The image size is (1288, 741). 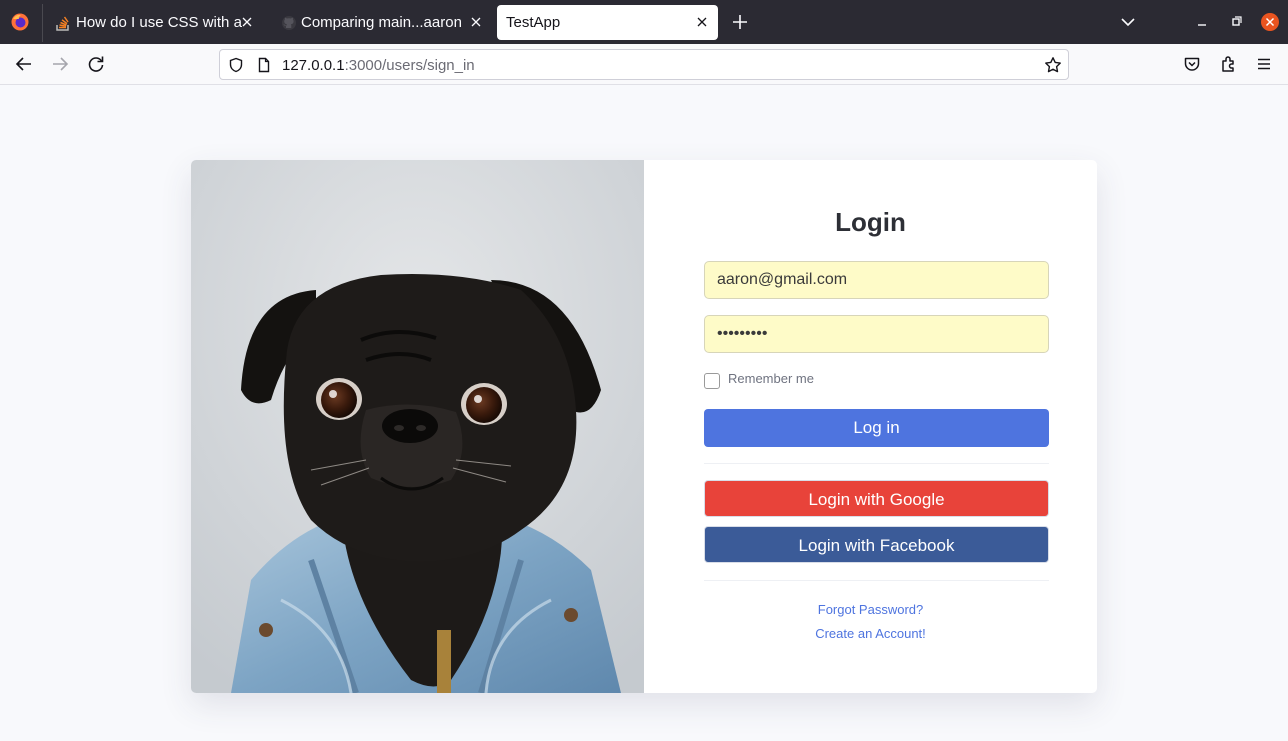 I want to click on url-text: 127.0.0.1:3000/users/sign_in, so click(x=378, y=65).